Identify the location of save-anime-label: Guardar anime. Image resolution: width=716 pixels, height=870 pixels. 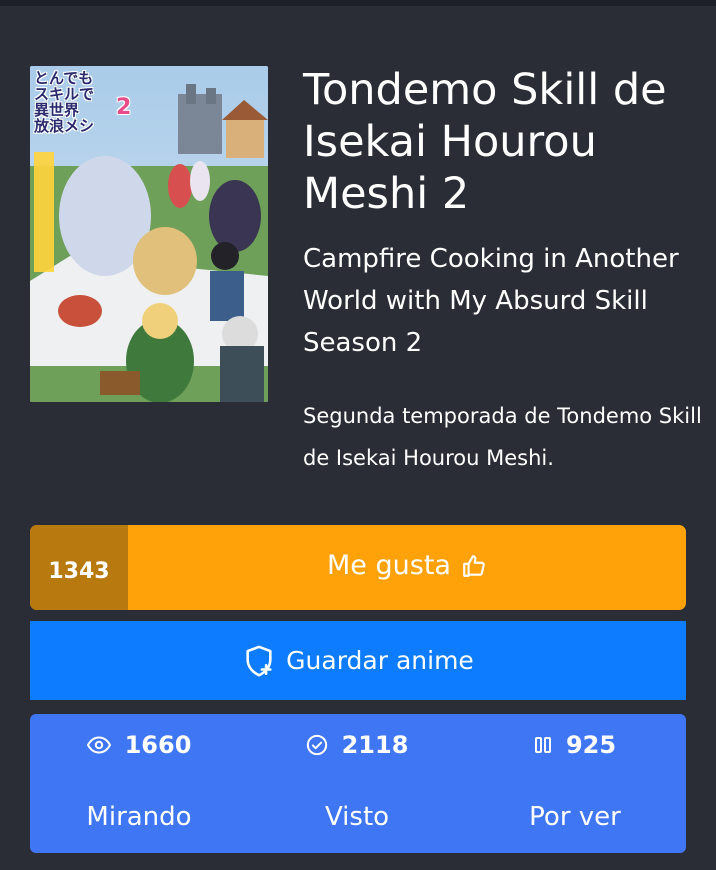
(380, 660).